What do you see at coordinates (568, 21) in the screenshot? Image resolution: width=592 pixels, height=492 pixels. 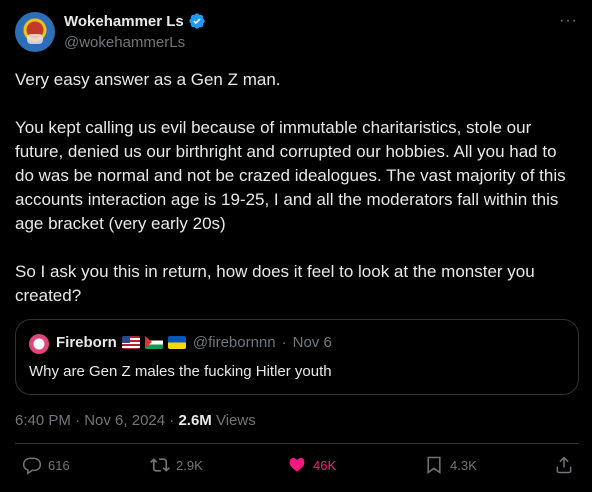 I see `more-options-icon: ···` at bounding box center [568, 21].